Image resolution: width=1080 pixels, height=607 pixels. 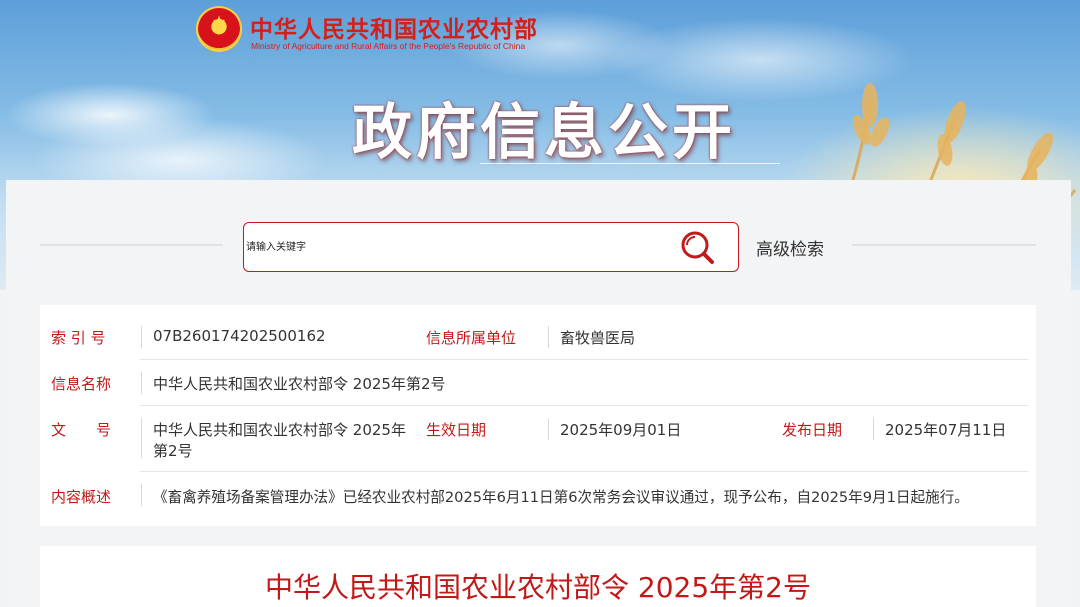 I want to click on document-number-value-line1: 中华人民共和国农业农村部令 2025年, so click(x=279, y=430).